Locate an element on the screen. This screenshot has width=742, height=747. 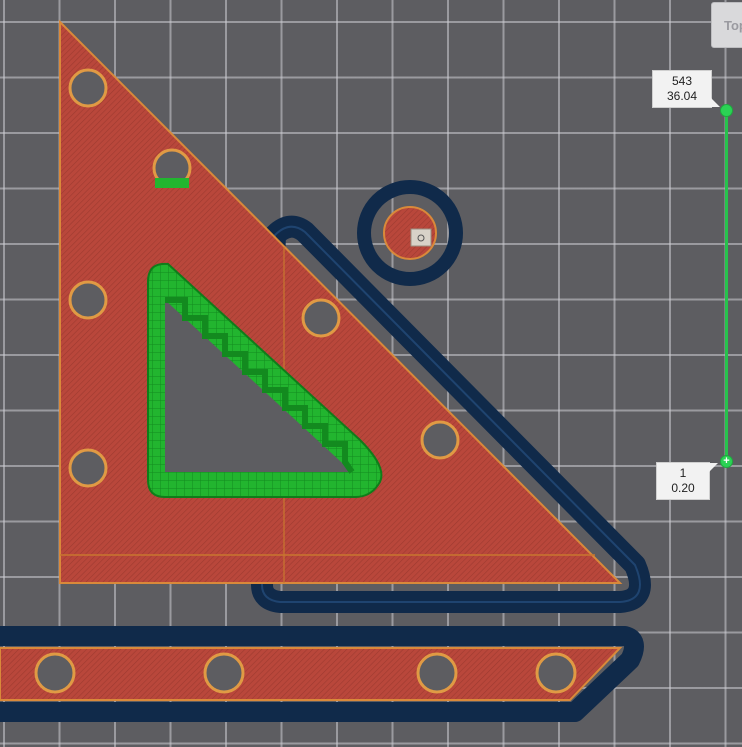
layer-slider-top-handle is located at coordinates (726, 110).